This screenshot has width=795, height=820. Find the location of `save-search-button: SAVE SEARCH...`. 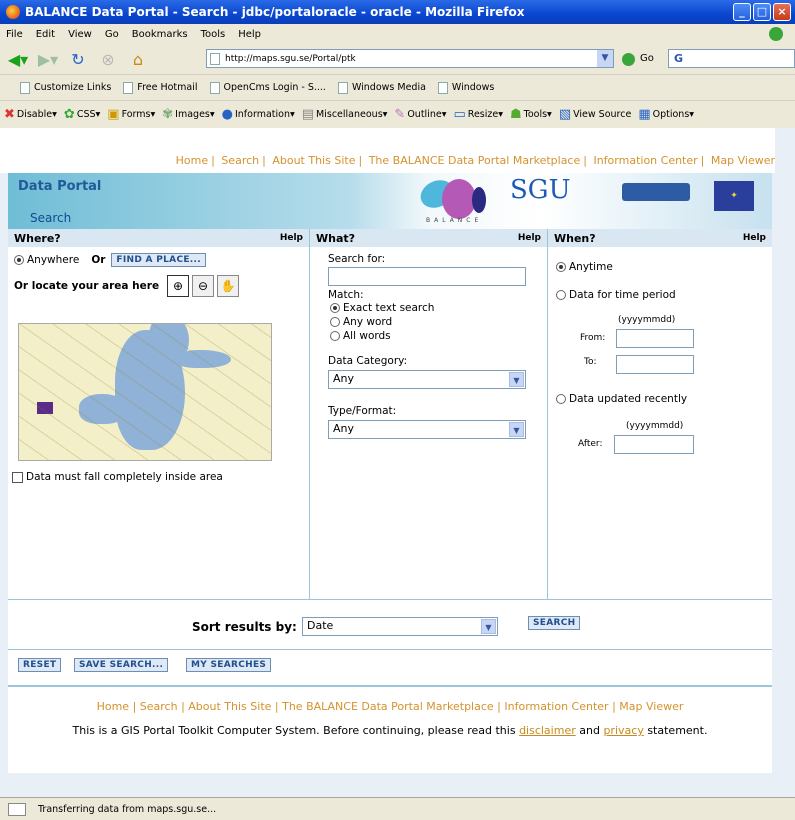

save-search-button: SAVE SEARCH... is located at coordinates (121, 665).